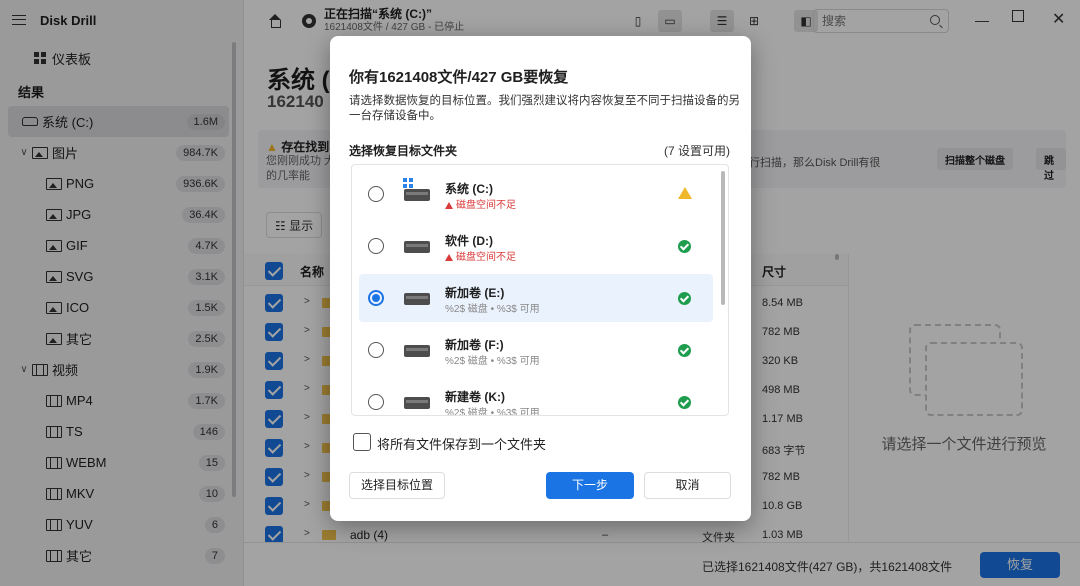 This screenshot has height=586, width=1080. What do you see at coordinates (687, 485) in the screenshot?
I see `cancel-button: 取消` at bounding box center [687, 485].